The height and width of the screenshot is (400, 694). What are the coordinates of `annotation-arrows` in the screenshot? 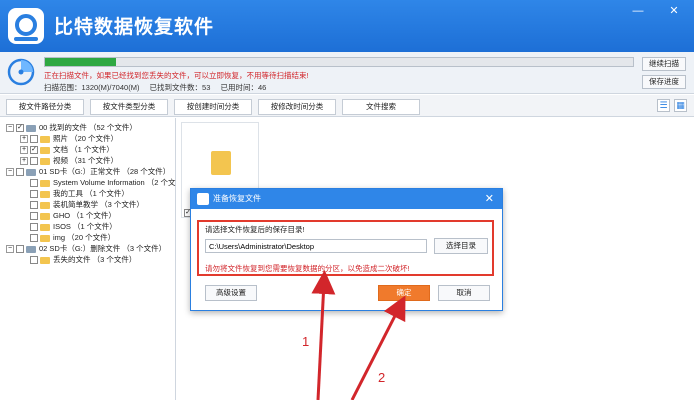 It's located at (358, 335).